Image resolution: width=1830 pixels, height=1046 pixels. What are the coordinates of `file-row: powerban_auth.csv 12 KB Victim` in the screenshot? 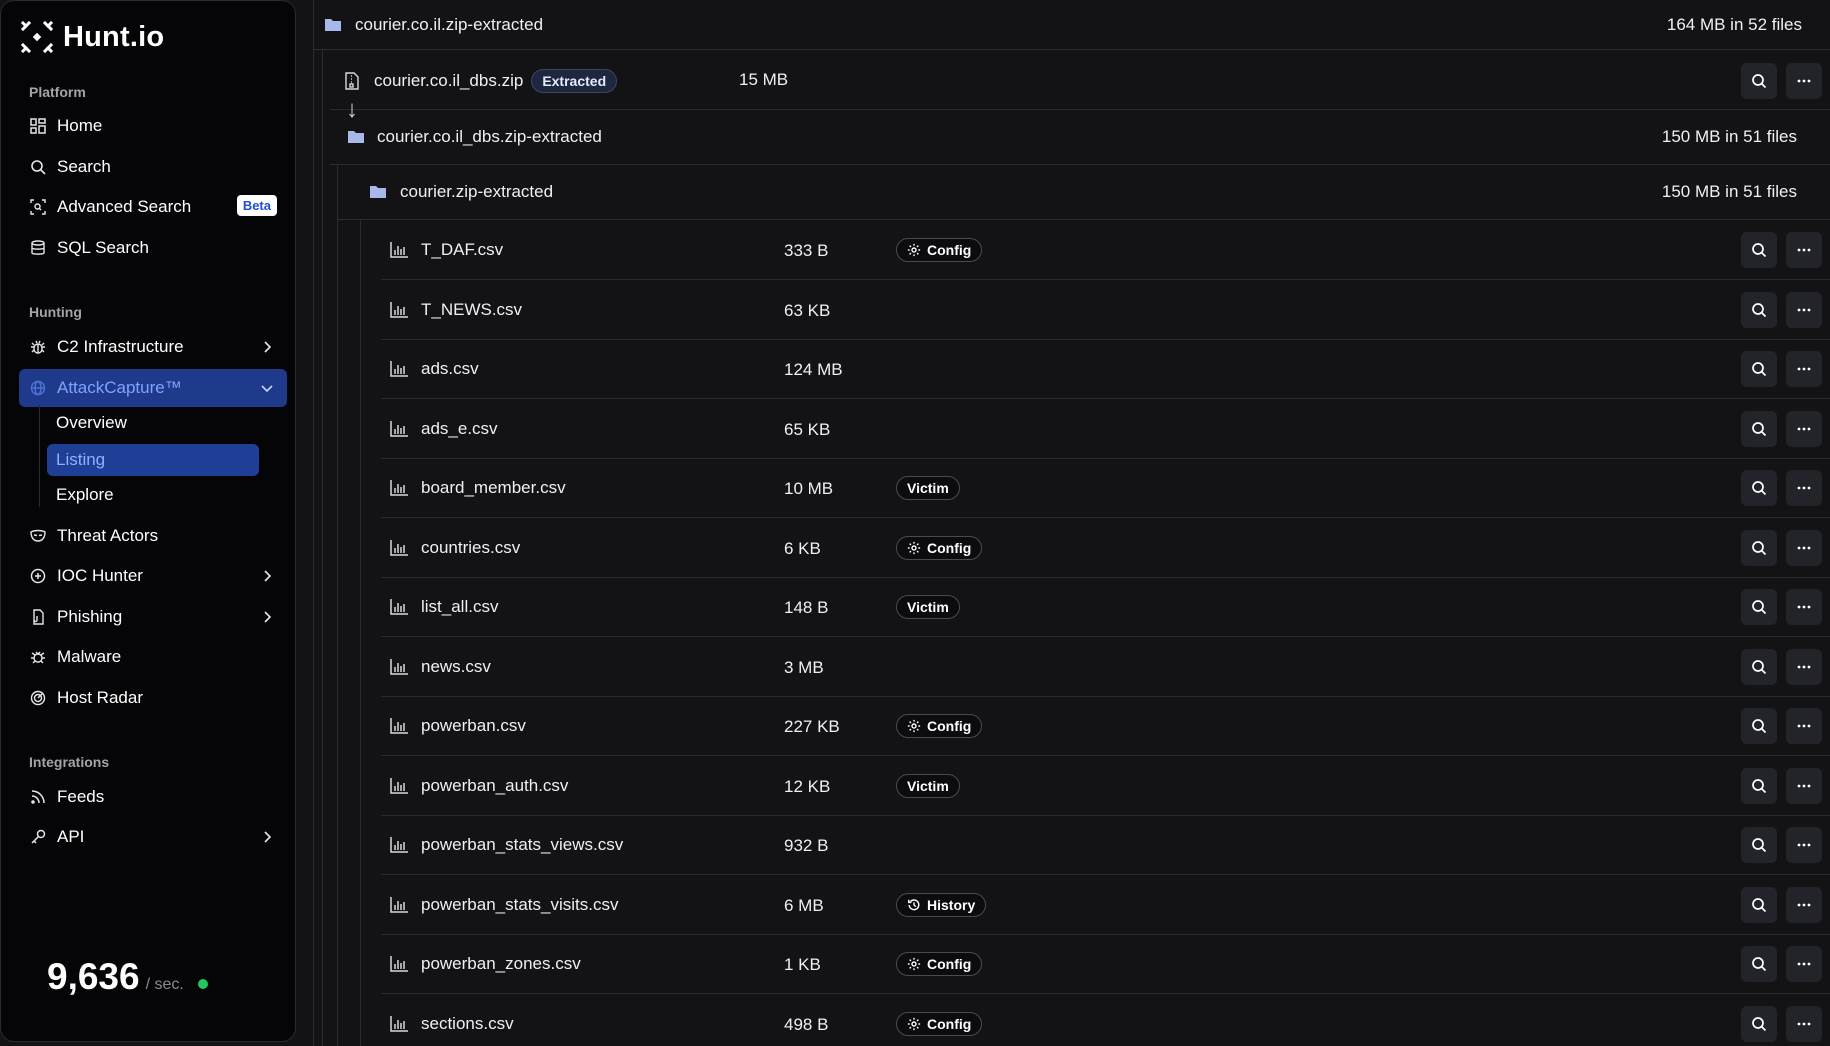 It's located at (1105, 786).